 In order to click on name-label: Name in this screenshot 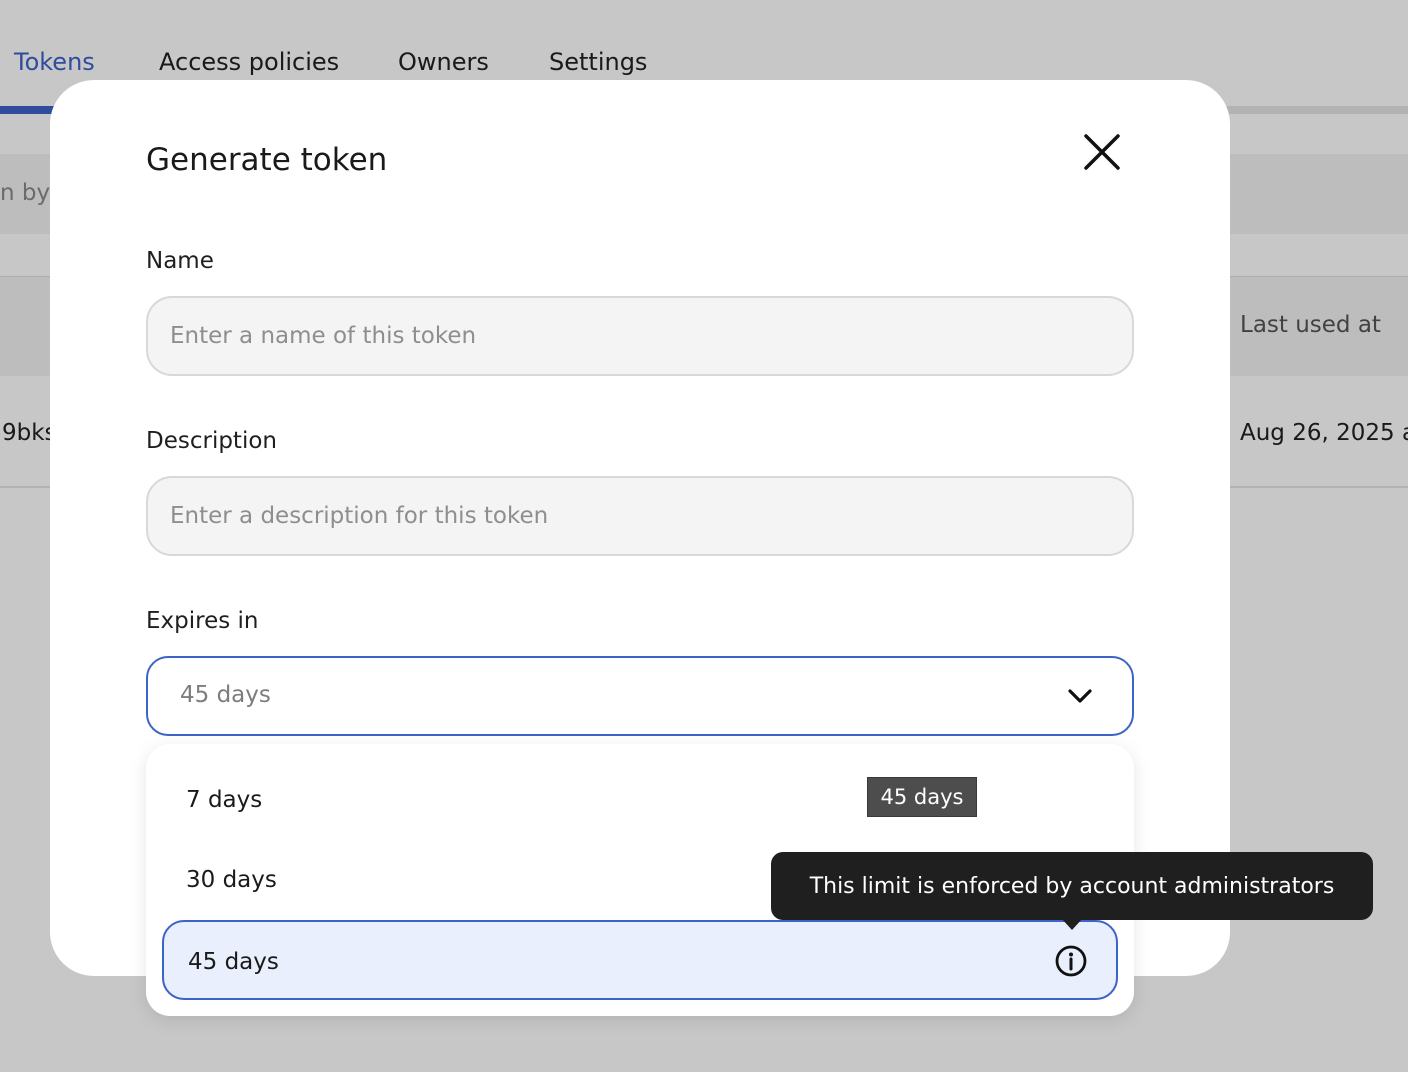, I will do `click(180, 261)`.